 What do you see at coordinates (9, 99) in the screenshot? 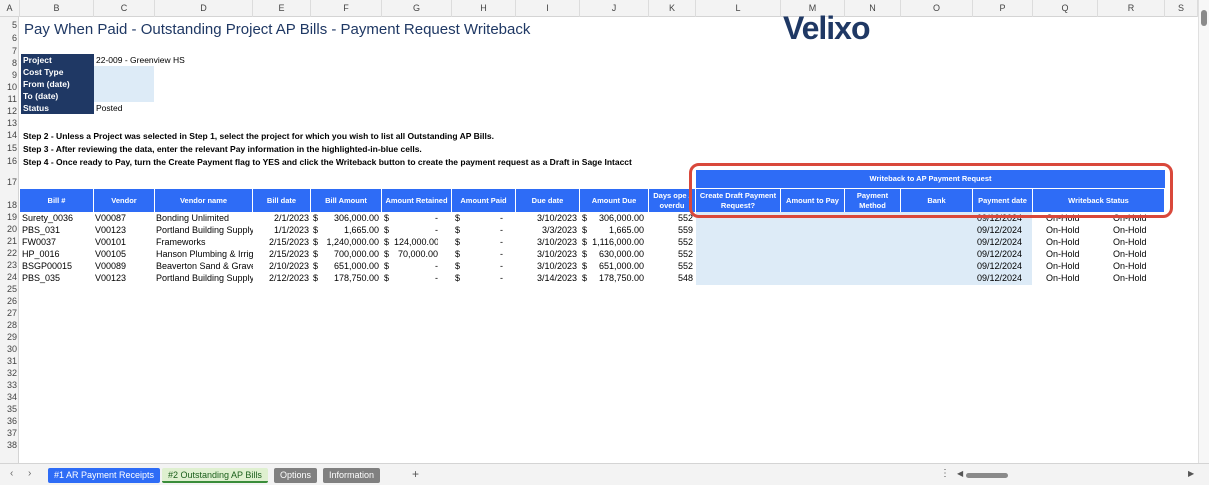
I see `row-header: 11` at bounding box center [9, 99].